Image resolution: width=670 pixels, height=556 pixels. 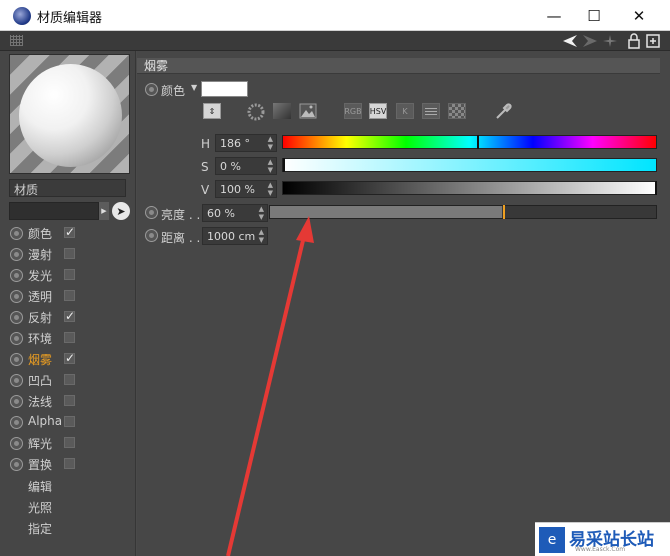 What do you see at coordinates (602, 539) in the screenshot?
I see `watermark: e 易采站长站 Www.Easck.Com` at bounding box center [602, 539].